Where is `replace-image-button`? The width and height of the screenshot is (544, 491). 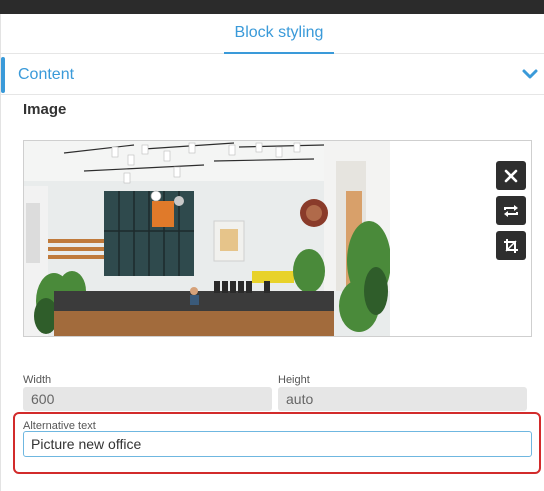
replace-image-button is located at coordinates (511, 210).